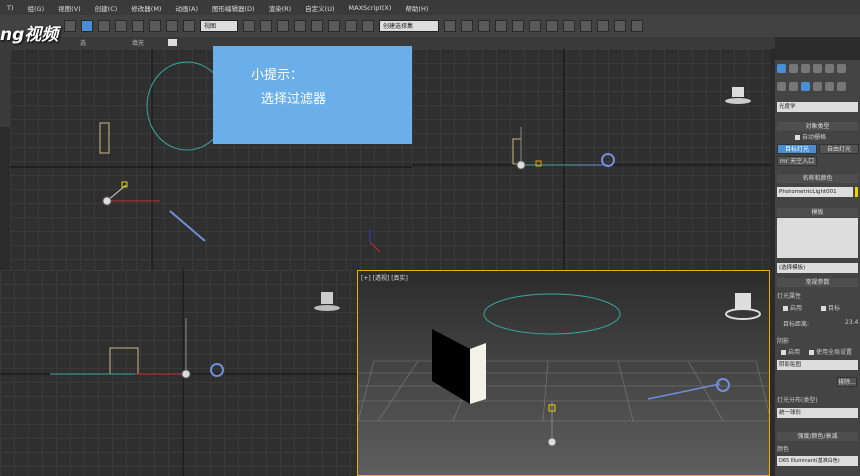 The height and width of the screenshot is (476, 860). I want to click on rotate-icon, so click(172, 26).